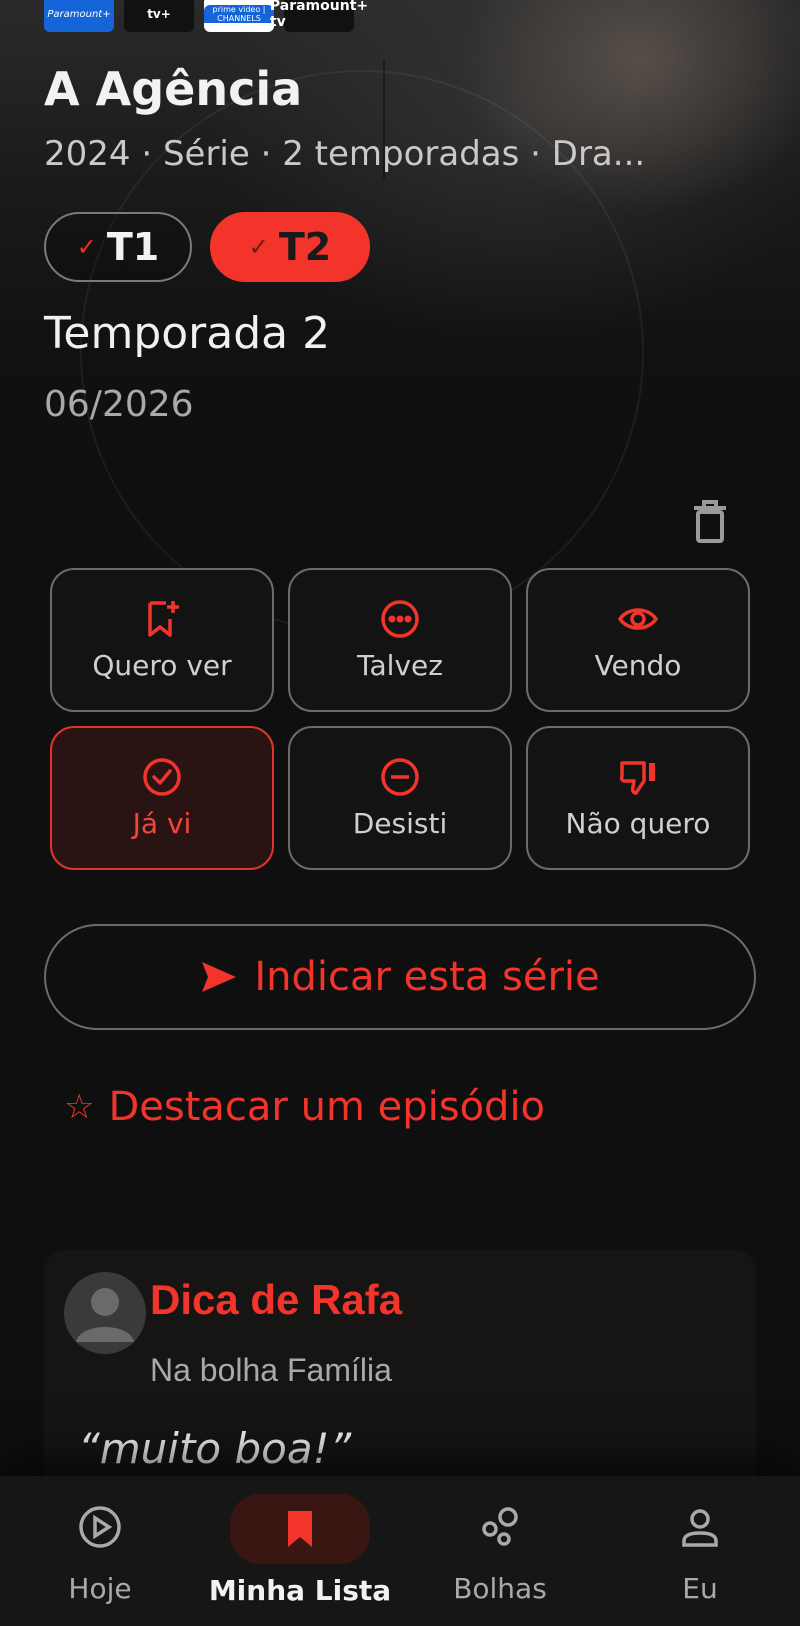 Image resolution: width=800 pixels, height=1626 pixels. What do you see at coordinates (163, 618) in the screenshot?
I see `bookmark-plus-icon` at bounding box center [163, 618].